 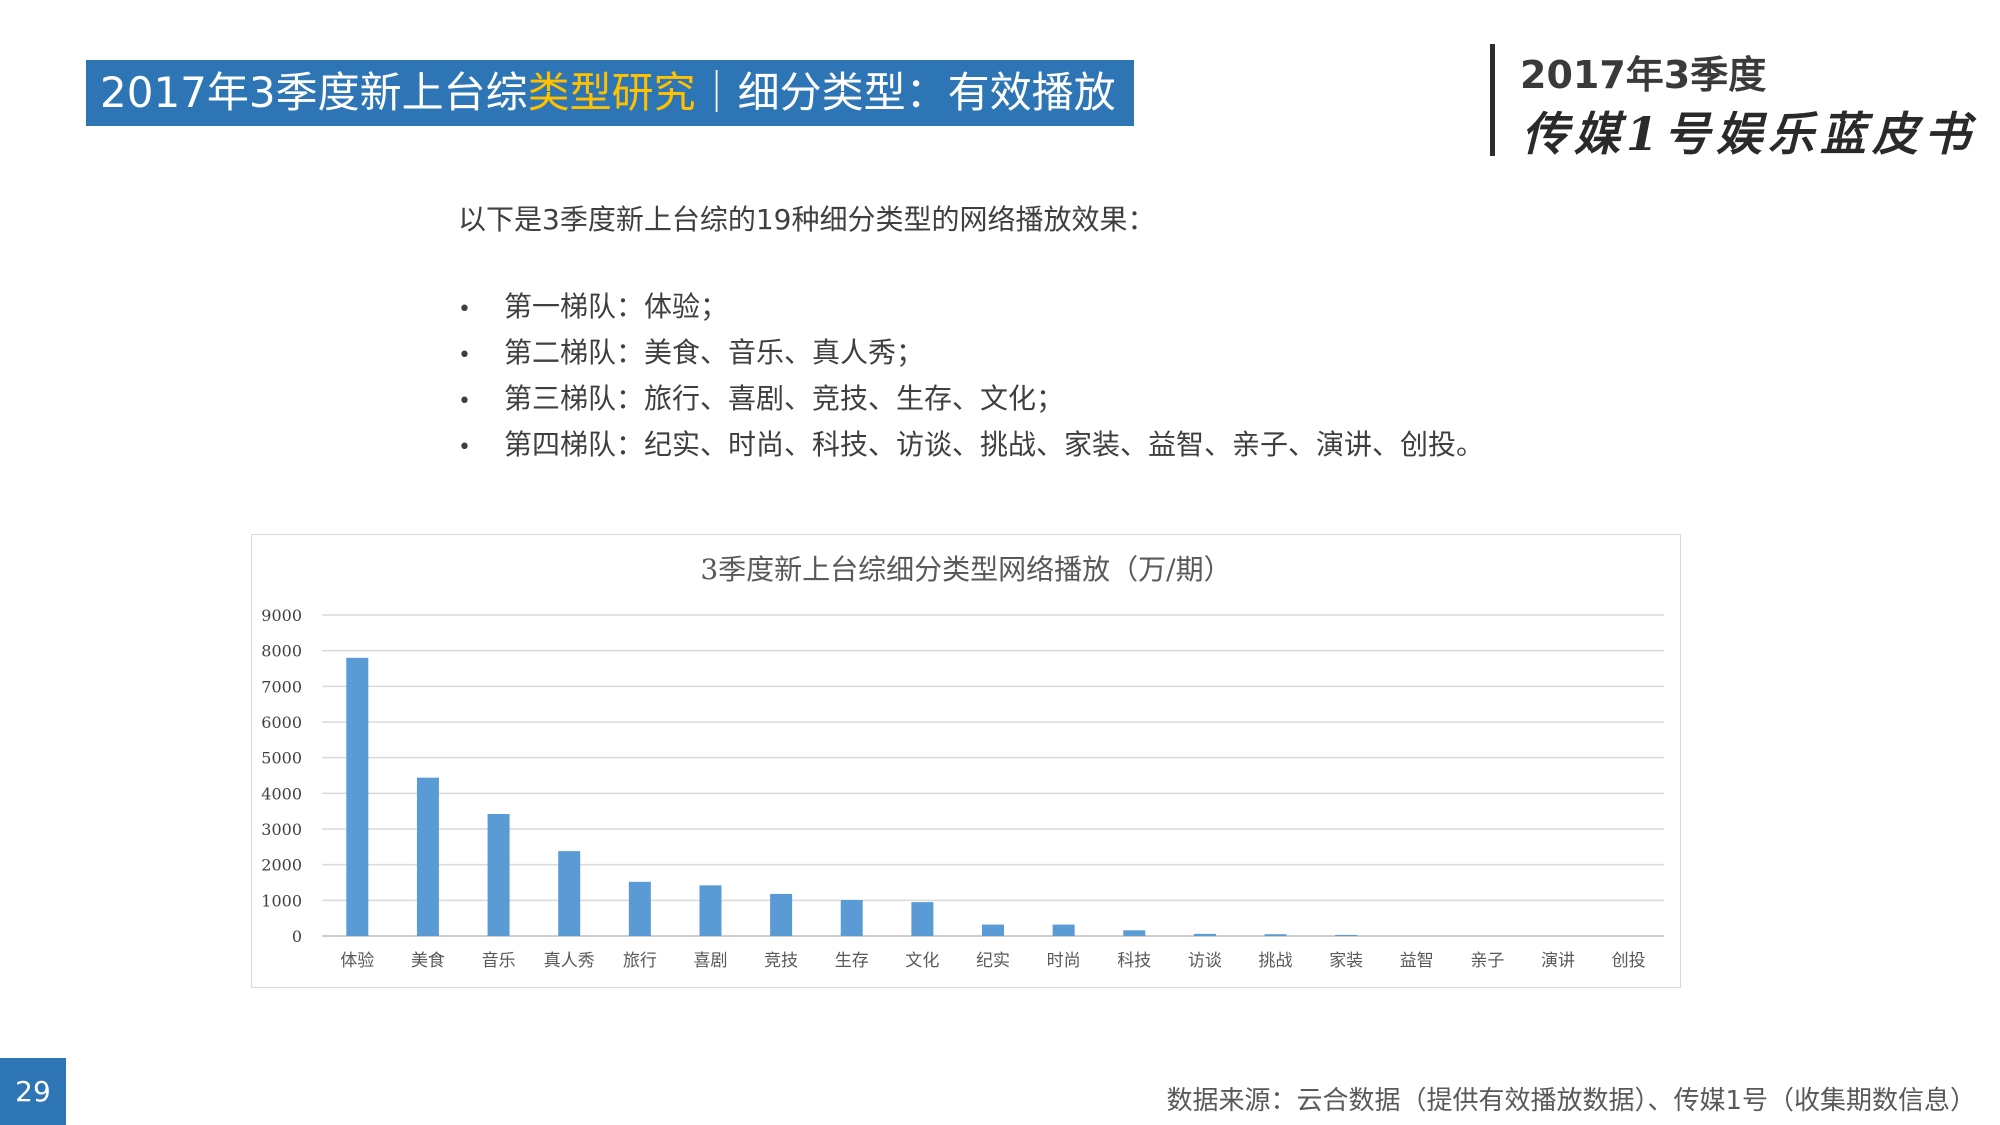 I want to click on x-tick-label: 生存, so click(x=852, y=961).